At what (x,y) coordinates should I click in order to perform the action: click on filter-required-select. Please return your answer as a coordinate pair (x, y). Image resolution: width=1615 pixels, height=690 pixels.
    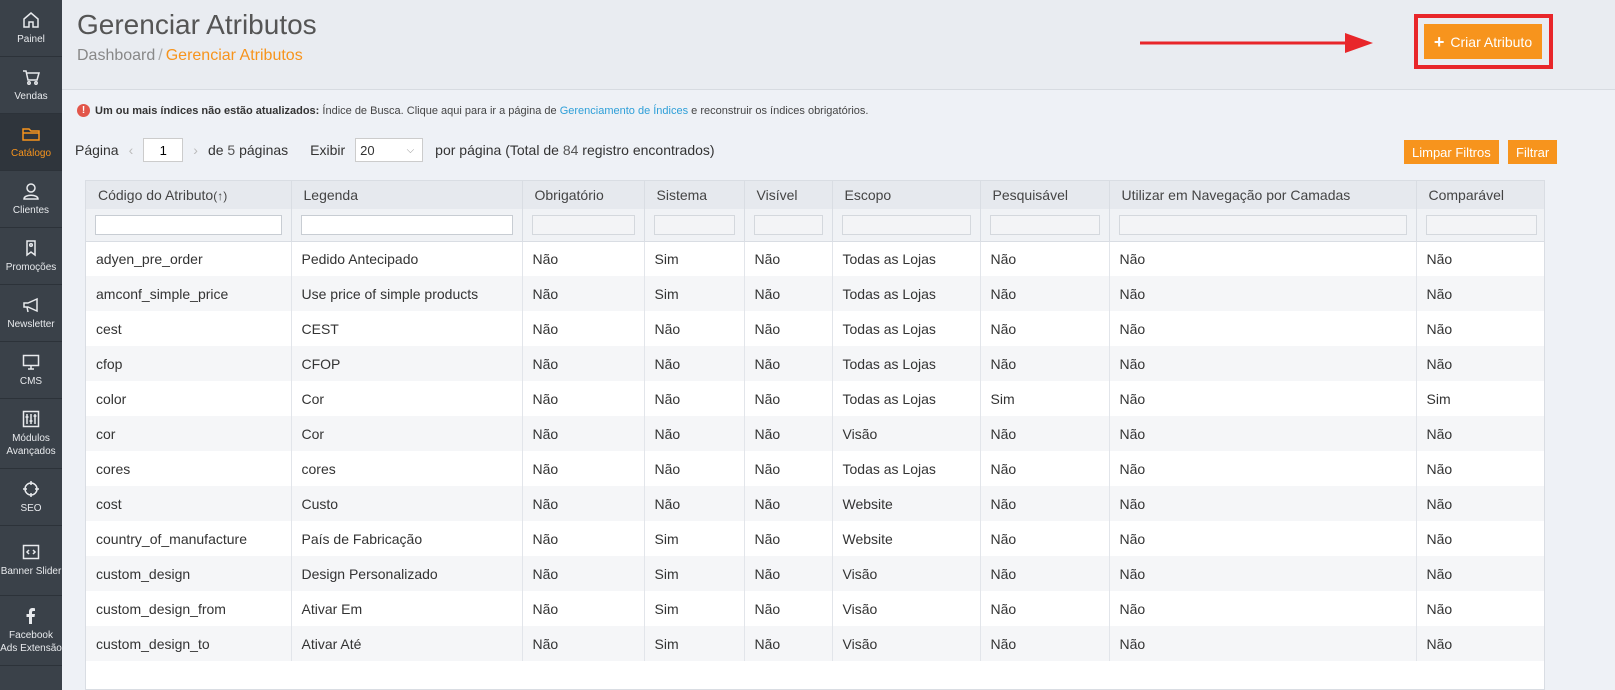
    Looking at the image, I should click on (583, 224).